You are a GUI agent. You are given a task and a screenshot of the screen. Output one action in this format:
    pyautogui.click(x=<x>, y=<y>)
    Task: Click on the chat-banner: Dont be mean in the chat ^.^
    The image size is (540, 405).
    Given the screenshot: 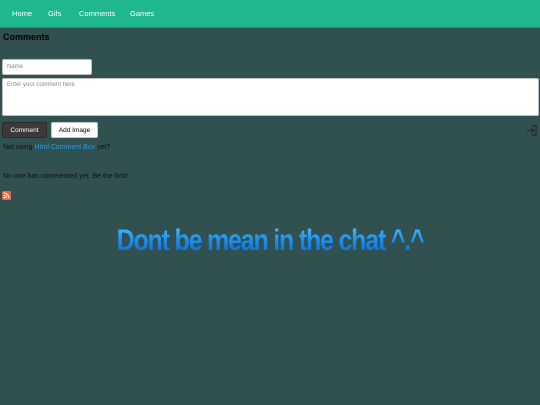 What is the action you would take?
    pyautogui.click(x=270, y=241)
    